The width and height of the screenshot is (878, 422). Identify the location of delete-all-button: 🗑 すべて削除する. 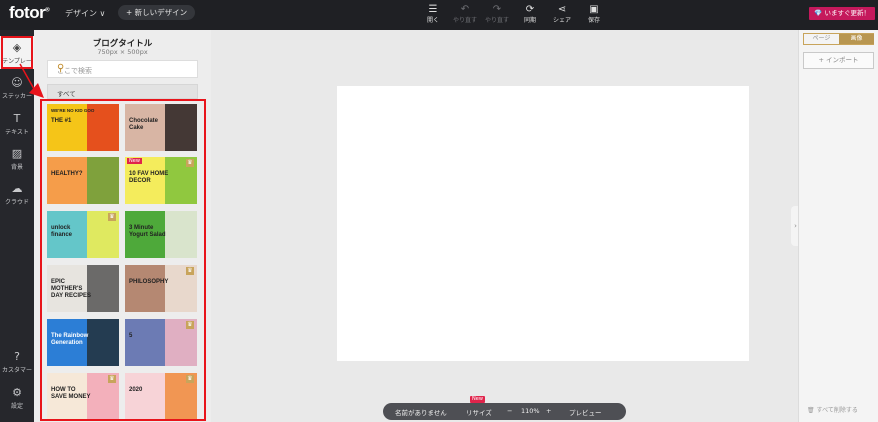
(832, 409).